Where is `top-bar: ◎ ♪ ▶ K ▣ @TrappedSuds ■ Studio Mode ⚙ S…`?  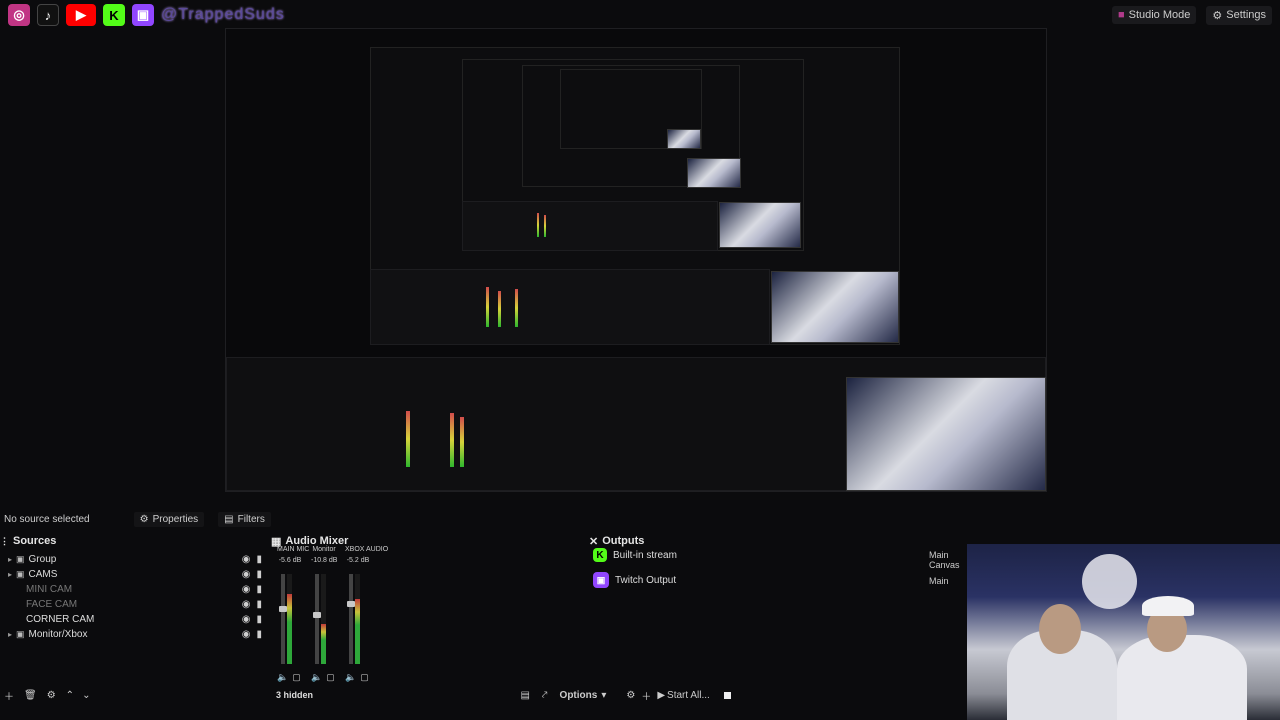
top-bar: ◎ ♪ ▶ K ▣ @TrappedSuds ■ Studio Mode ⚙ S… is located at coordinates (640, 15).